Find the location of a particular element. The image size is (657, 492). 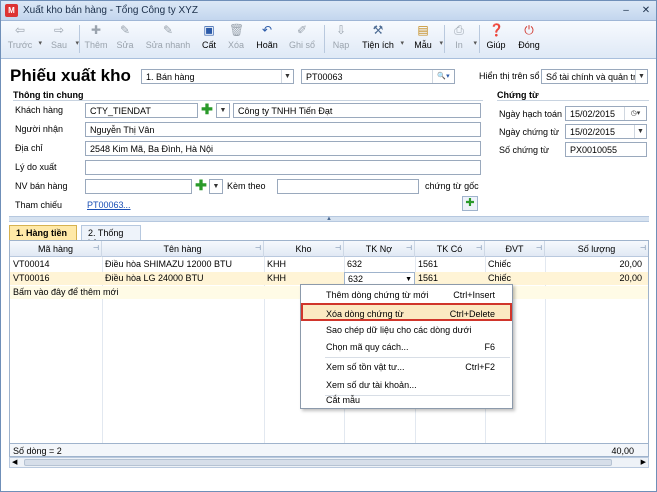

toolbar-add-button: ✚ Thêm is located at coordinates (96, 40).